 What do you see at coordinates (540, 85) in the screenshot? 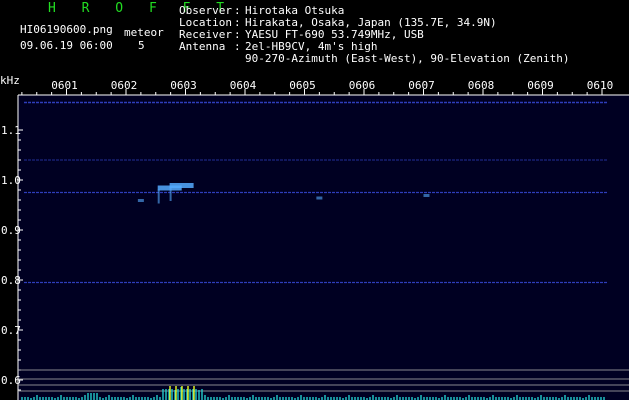
I see `x-tick-label: 0609` at bounding box center [540, 85].